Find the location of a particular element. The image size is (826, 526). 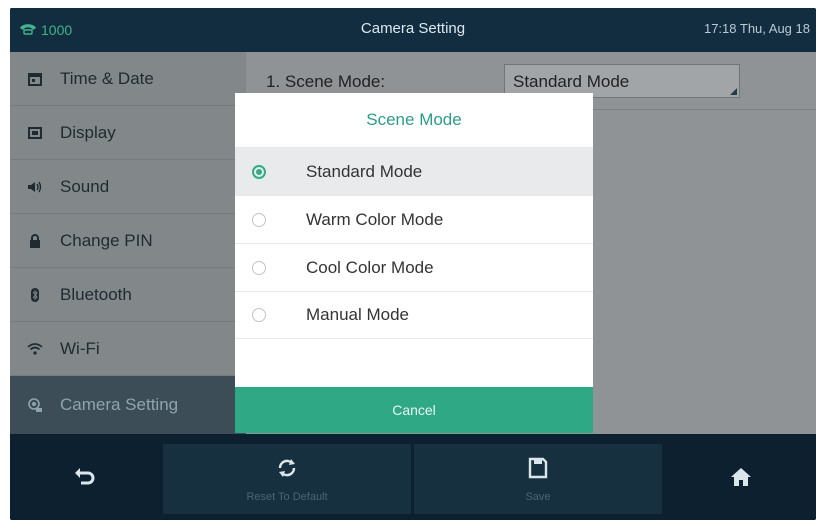

scene-mode-label: 1. Scene Mode: is located at coordinates (326, 81).